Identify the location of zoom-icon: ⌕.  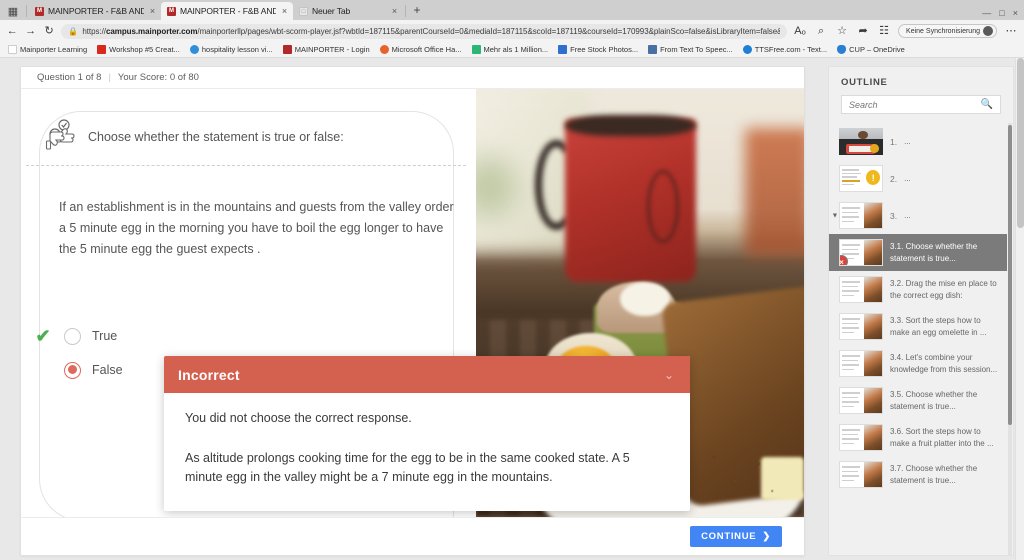
(821, 31).